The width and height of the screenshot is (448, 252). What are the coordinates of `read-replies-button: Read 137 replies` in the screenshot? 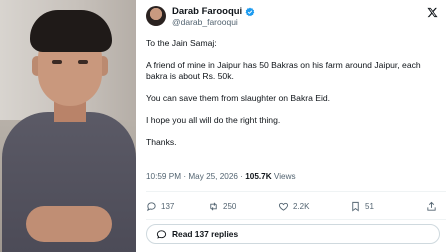 It's located at (293, 234).